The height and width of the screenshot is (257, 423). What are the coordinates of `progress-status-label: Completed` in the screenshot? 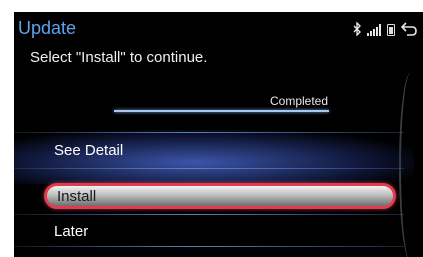 It's located at (299, 101).